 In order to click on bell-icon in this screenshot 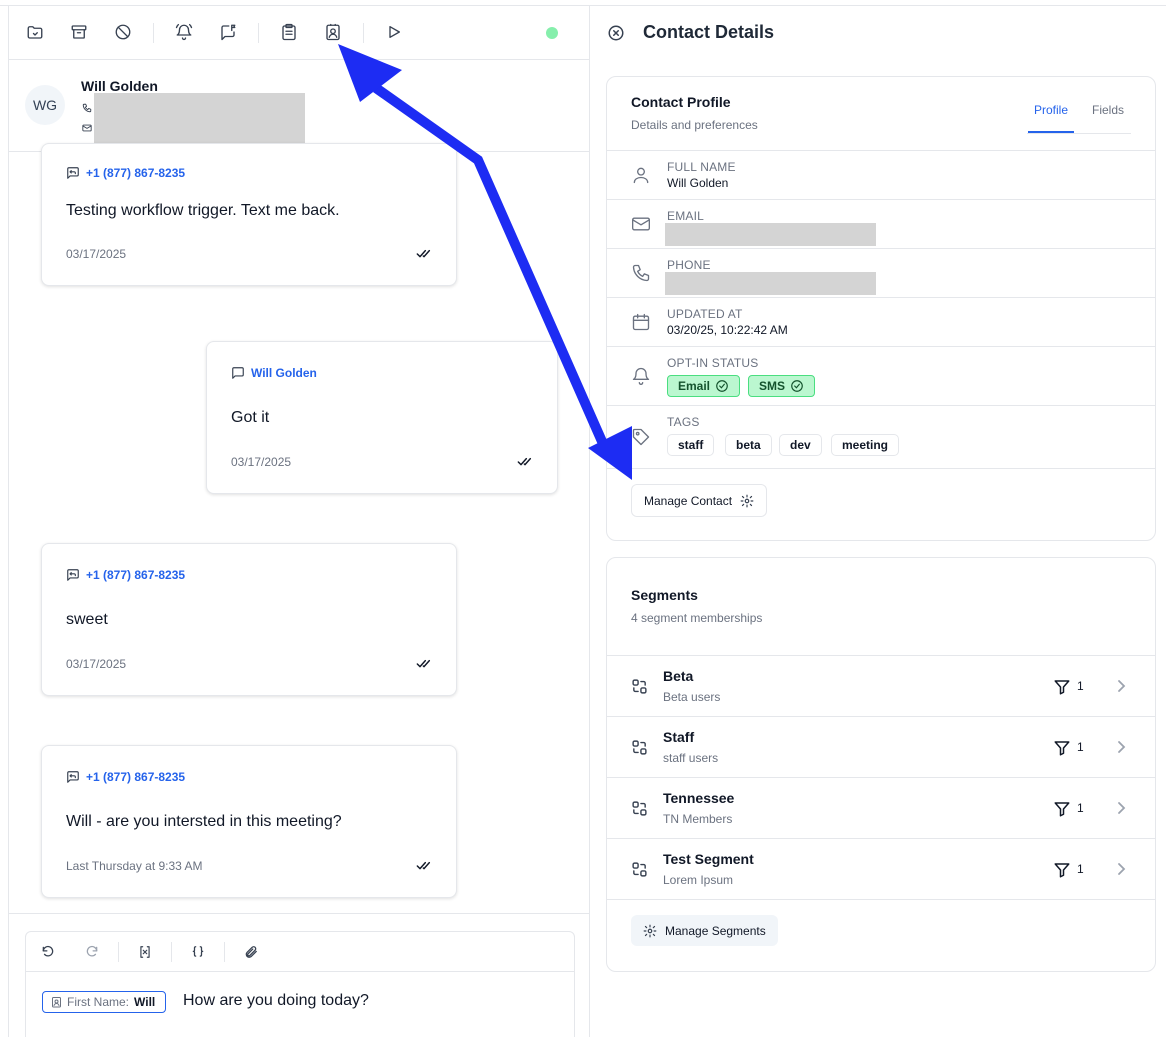, I will do `click(641, 376)`.